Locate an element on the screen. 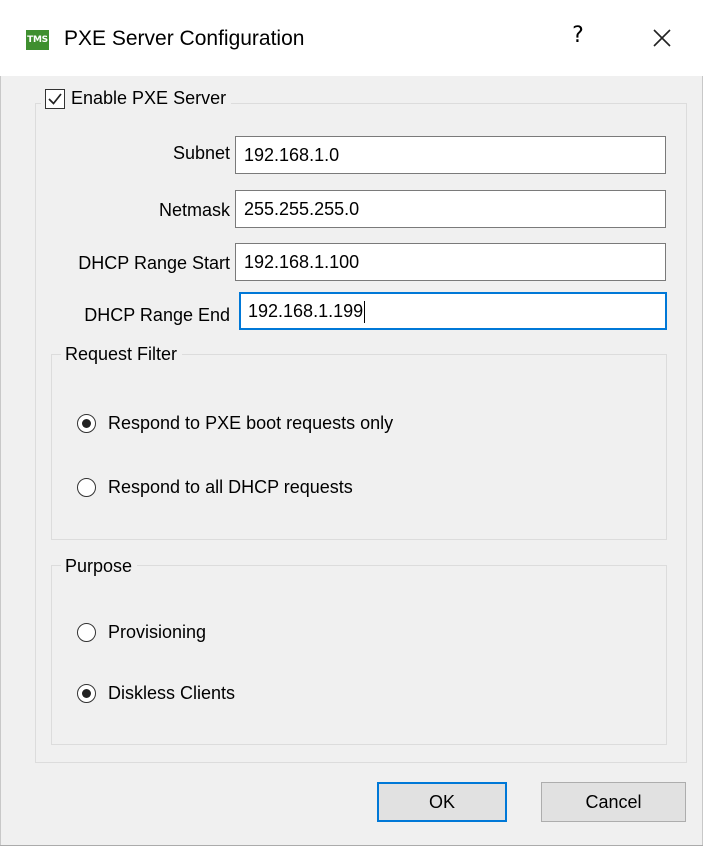  cancel-button: Cancel is located at coordinates (613, 802).